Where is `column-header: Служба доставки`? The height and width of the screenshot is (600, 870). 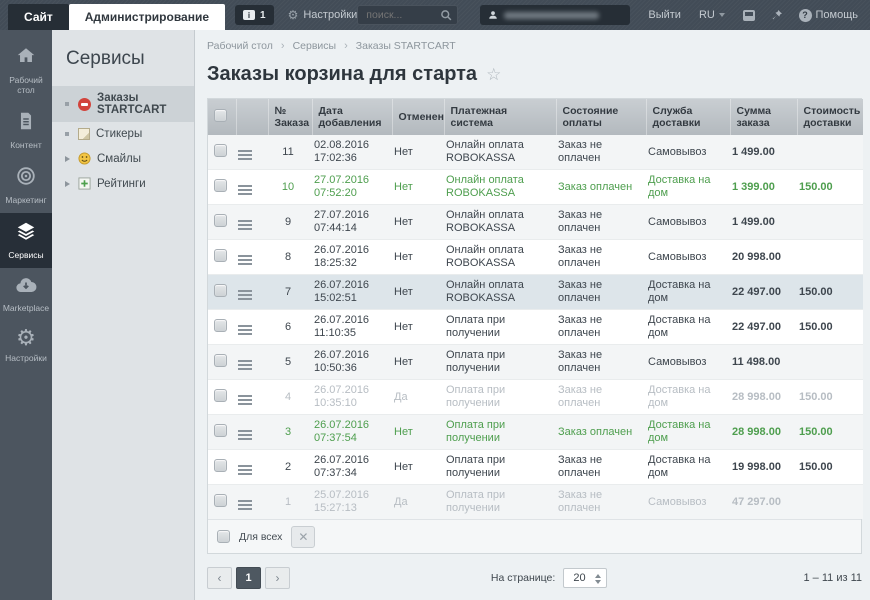
column-header: Служба доставки is located at coordinates (687, 117).